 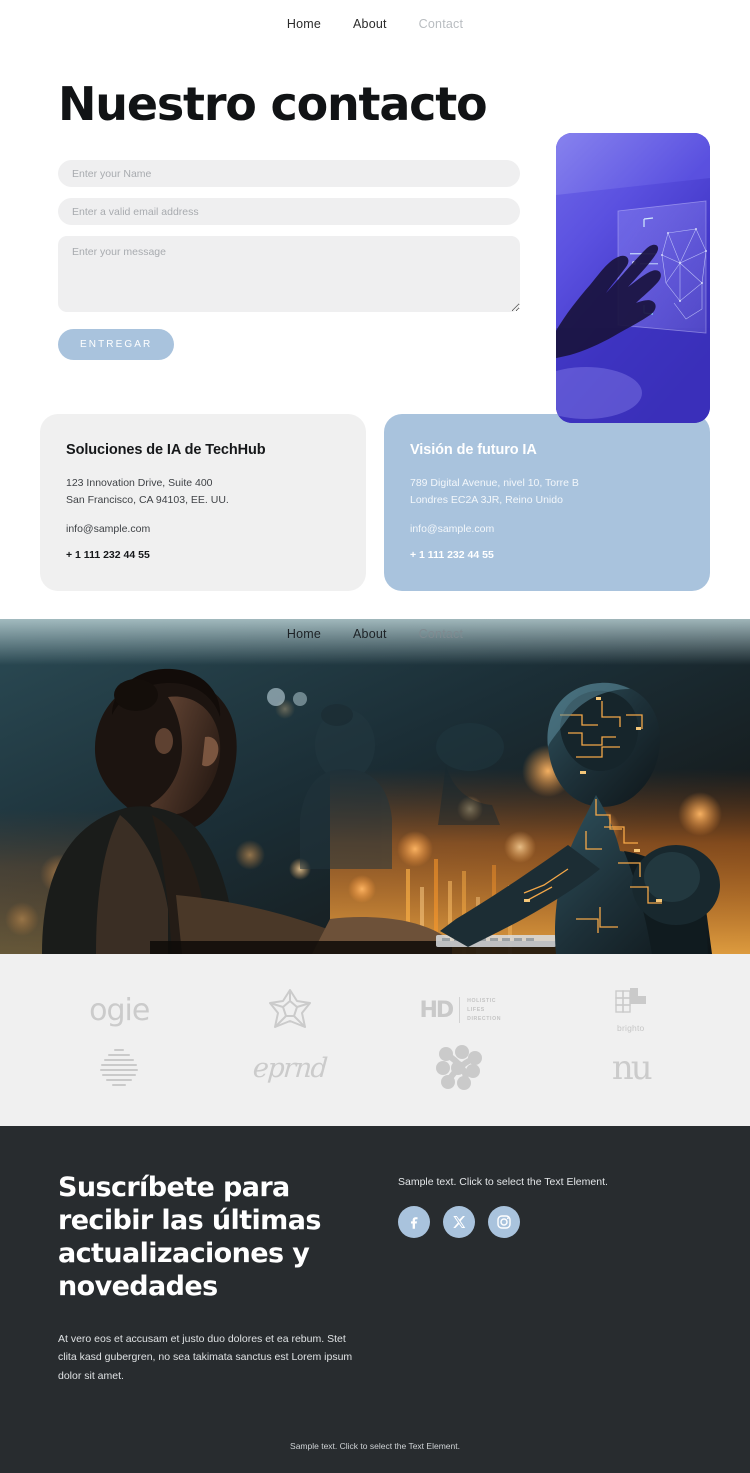 What do you see at coordinates (484, 1018) in the screenshot?
I see `hd-word-line-3: DIRECTION` at bounding box center [484, 1018].